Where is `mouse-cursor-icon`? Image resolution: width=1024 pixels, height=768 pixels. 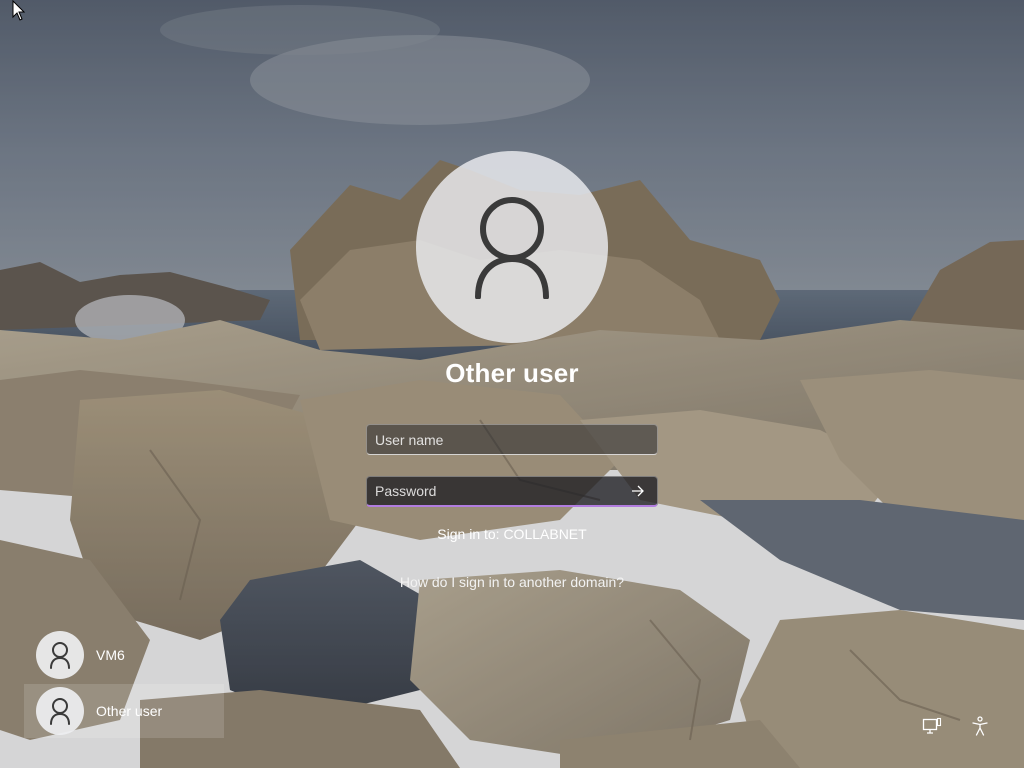
mouse-cursor-icon is located at coordinates (19, 13).